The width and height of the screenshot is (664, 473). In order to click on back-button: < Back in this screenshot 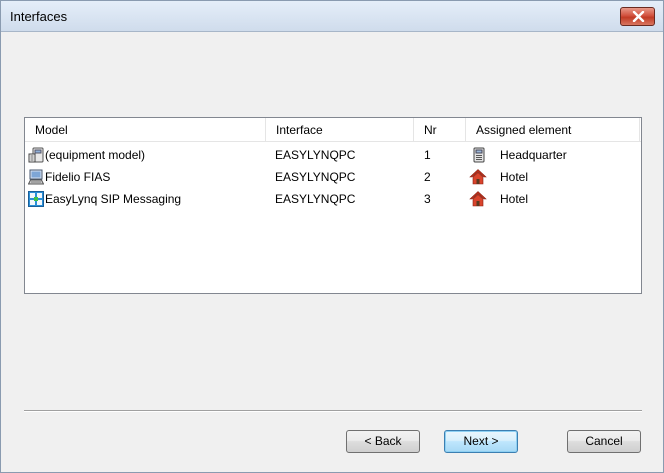, I will do `click(383, 441)`.